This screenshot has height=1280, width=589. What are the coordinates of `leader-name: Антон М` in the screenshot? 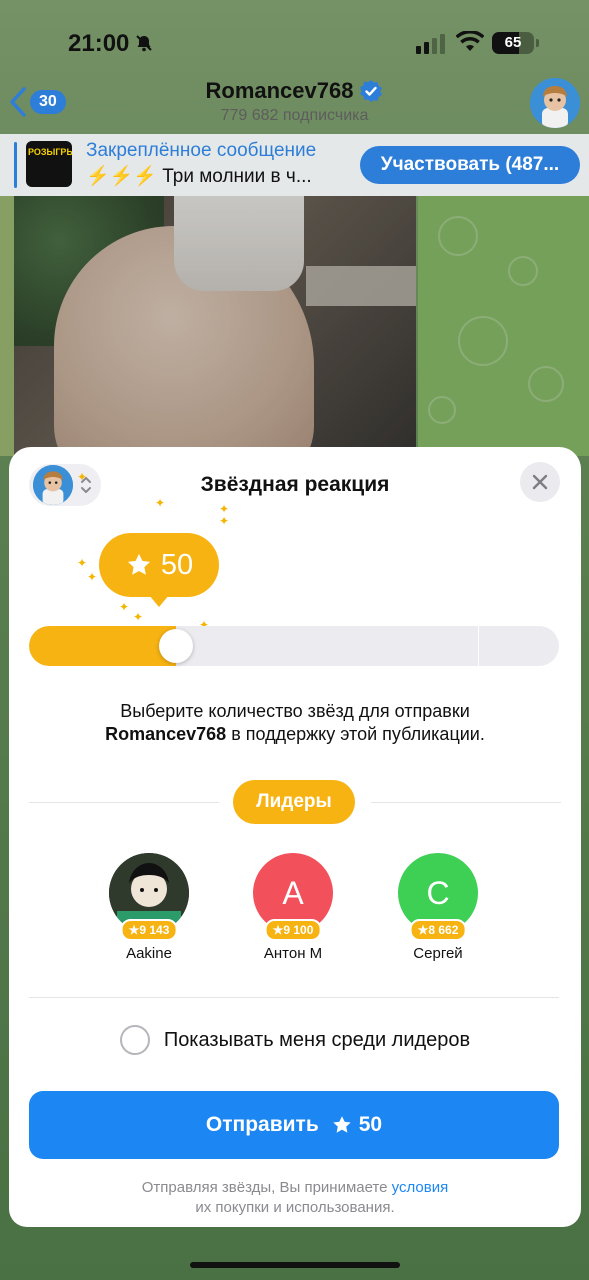 It's located at (293, 953).